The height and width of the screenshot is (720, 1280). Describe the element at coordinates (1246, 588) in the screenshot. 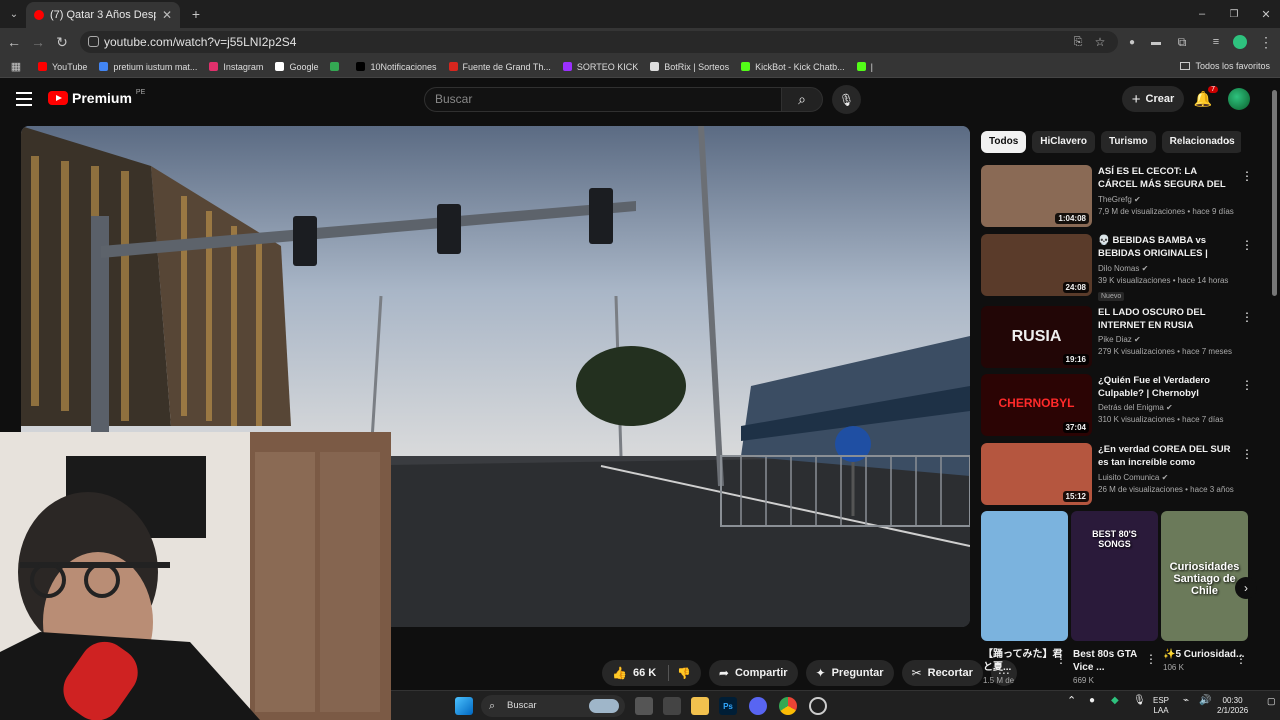

I see `shorts-next-chevron-icon: ›` at that location.